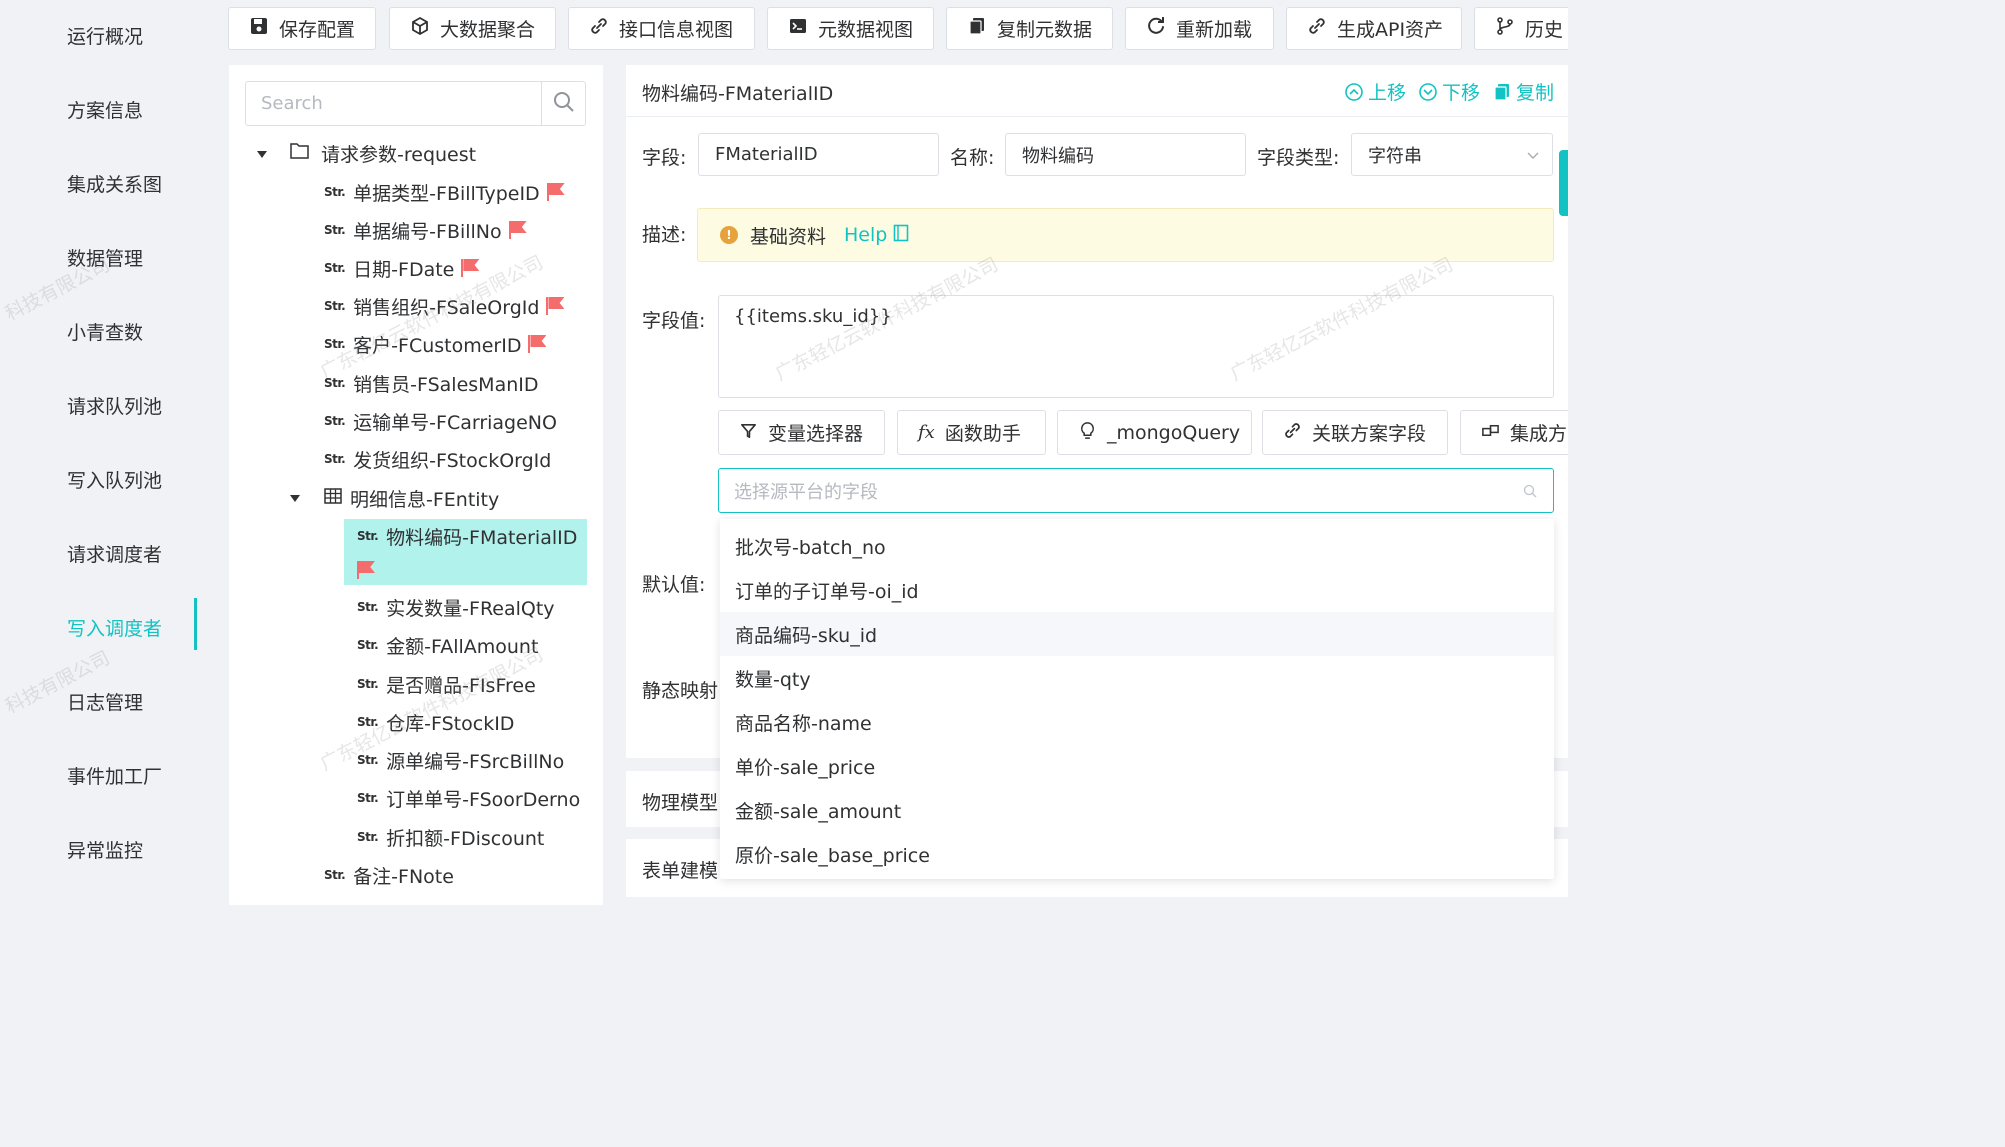 This screenshot has width=2005, height=1147. What do you see at coordinates (472, 28) in the screenshot?
I see `big-data-aggregate-button: 大数据聚合` at bounding box center [472, 28].